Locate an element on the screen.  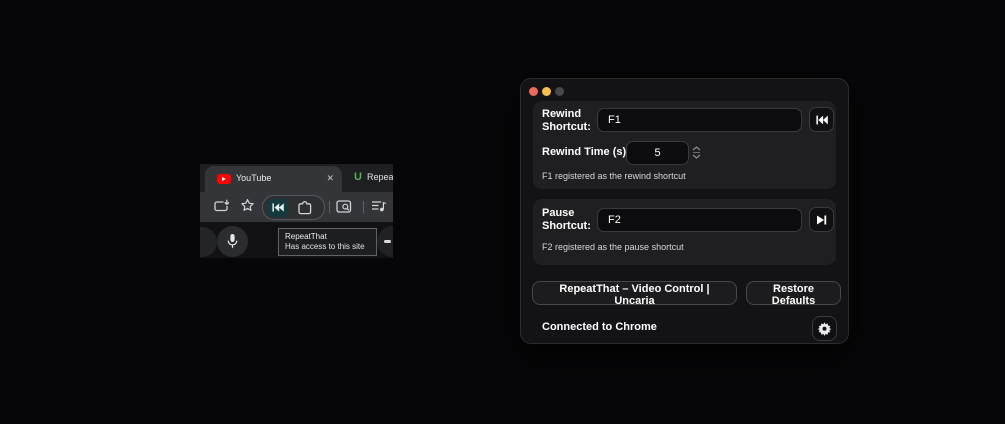
playlist-icon is located at coordinates (379, 206).